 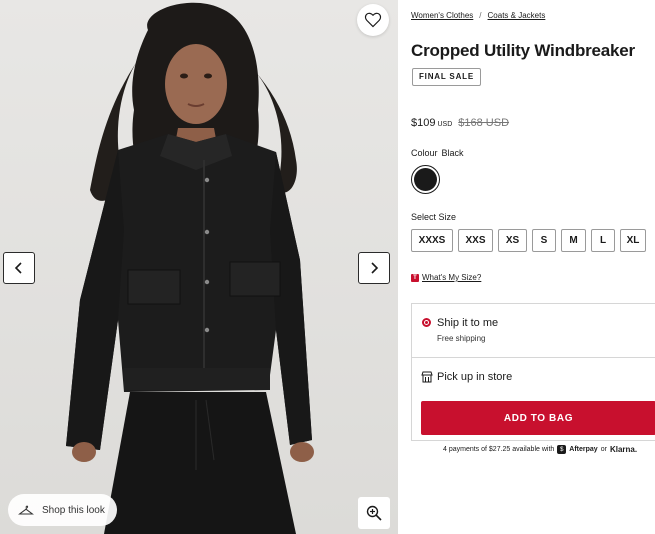 I want to click on colour-row: Colour Black, so click(x=437, y=153).